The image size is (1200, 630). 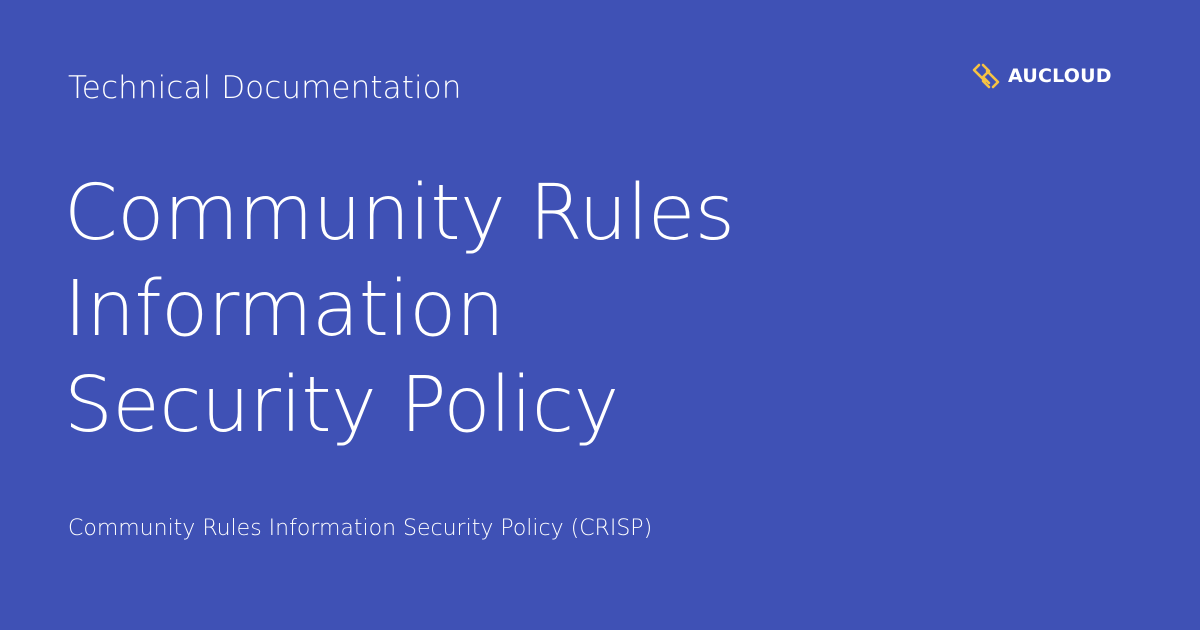 What do you see at coordinates (265, 88) in the screenshot?
I see `eyebrow-label: Technical Documentation` at bounding box center [265, 88].